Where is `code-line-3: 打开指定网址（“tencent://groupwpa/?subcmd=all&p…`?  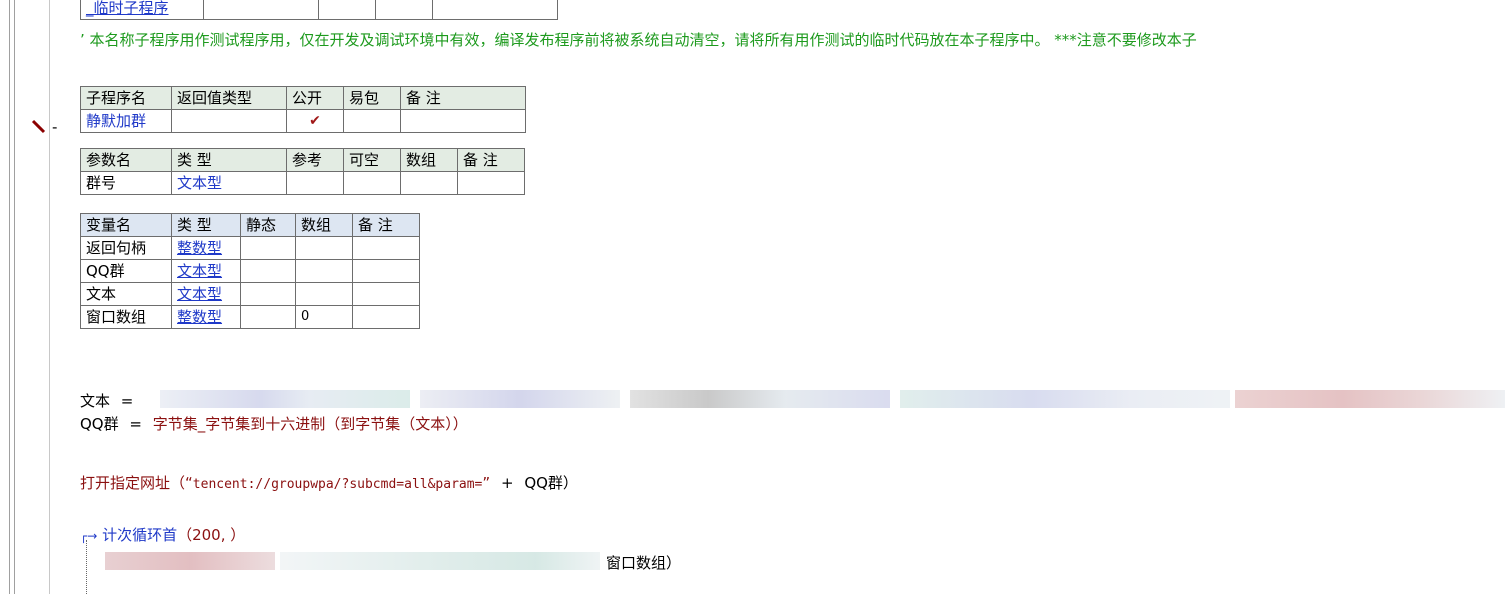 code-line-3: 打开指定网址（“tencent://groupwpa/?subcmd=all&p… is located at coordinates (329, 482).